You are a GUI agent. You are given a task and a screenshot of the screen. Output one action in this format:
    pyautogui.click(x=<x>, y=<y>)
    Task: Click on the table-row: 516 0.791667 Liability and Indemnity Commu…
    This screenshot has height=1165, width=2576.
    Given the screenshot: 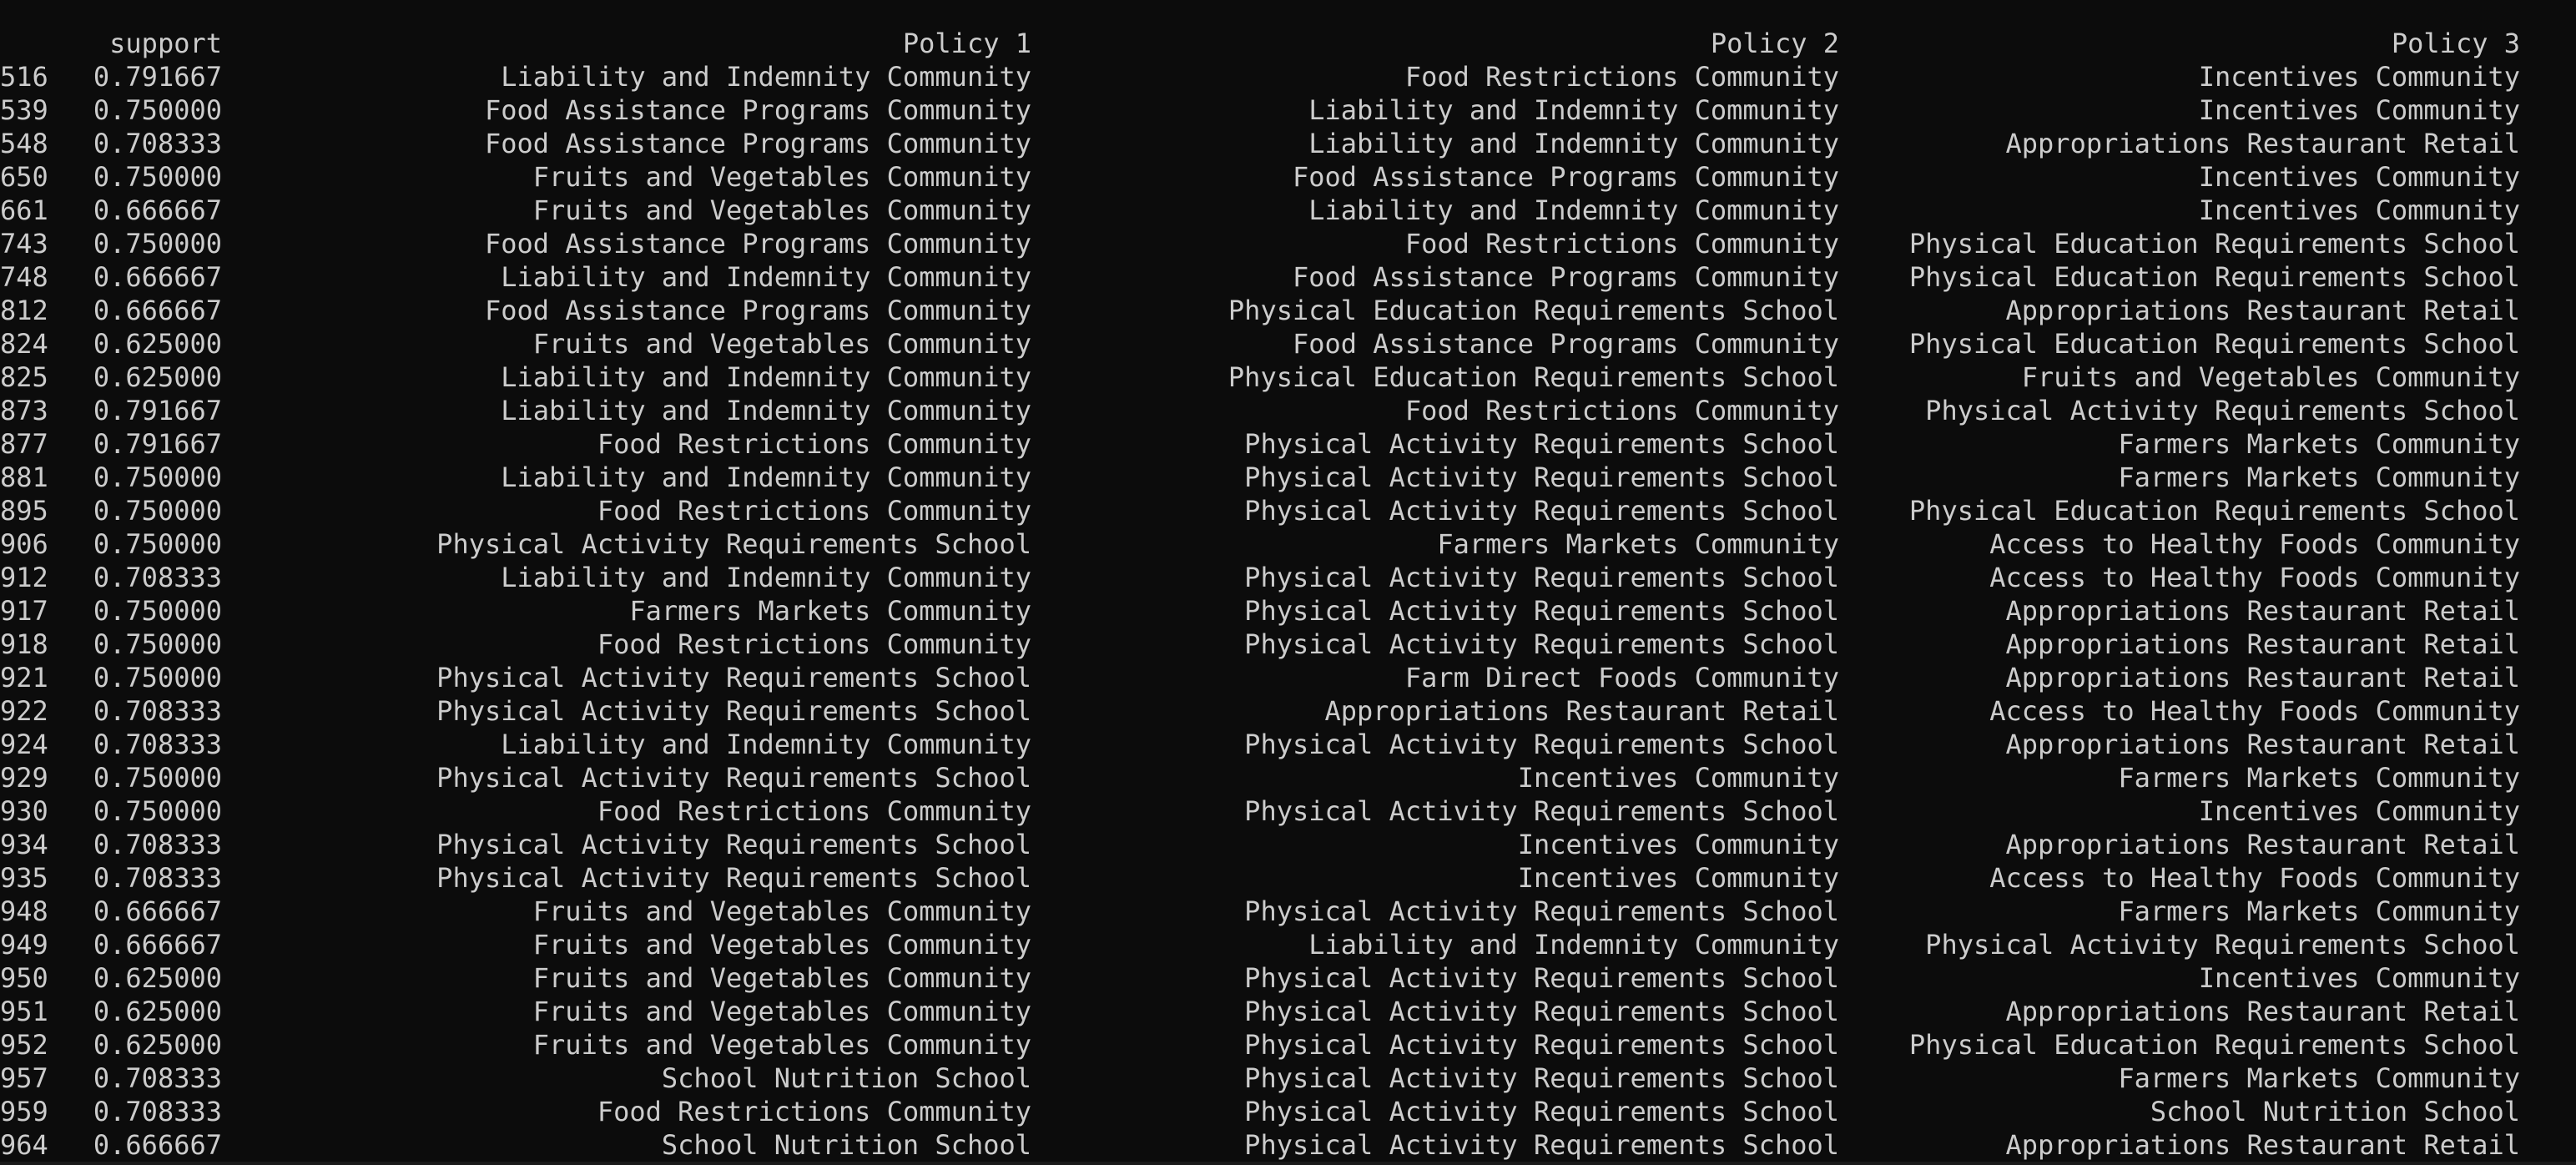 What is the action you would take?
    pyautogui.click(x=1260, y=76)
    